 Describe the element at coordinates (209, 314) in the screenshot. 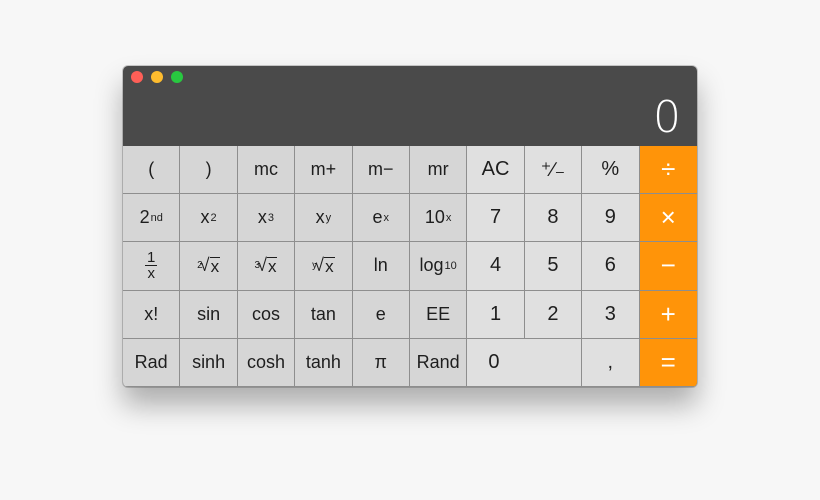

I see `sin-key: sin` at that location.